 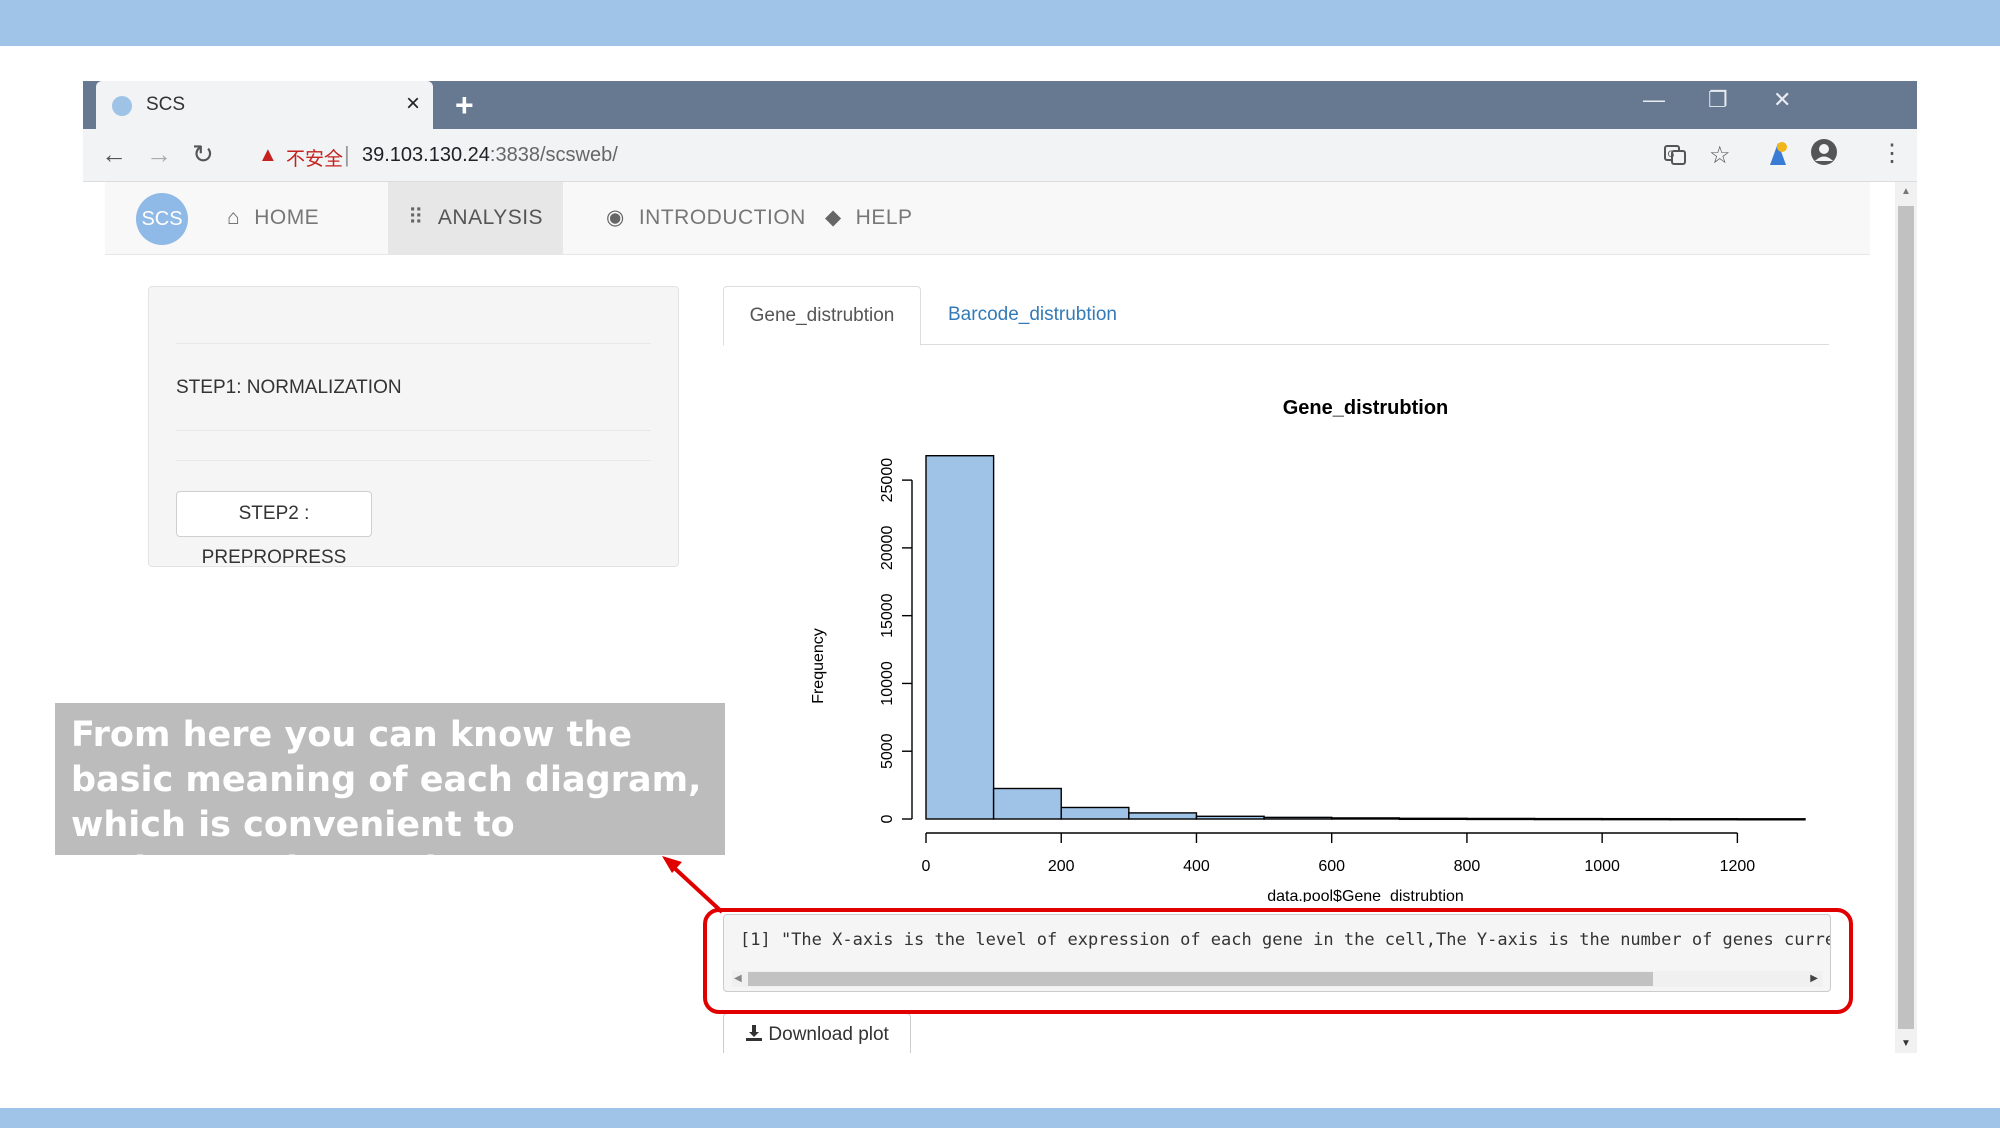 What do you see at coordinates (887, 818) in the screenshot?
I see `y-tick-label: 0` at bounding box center [887, 818].